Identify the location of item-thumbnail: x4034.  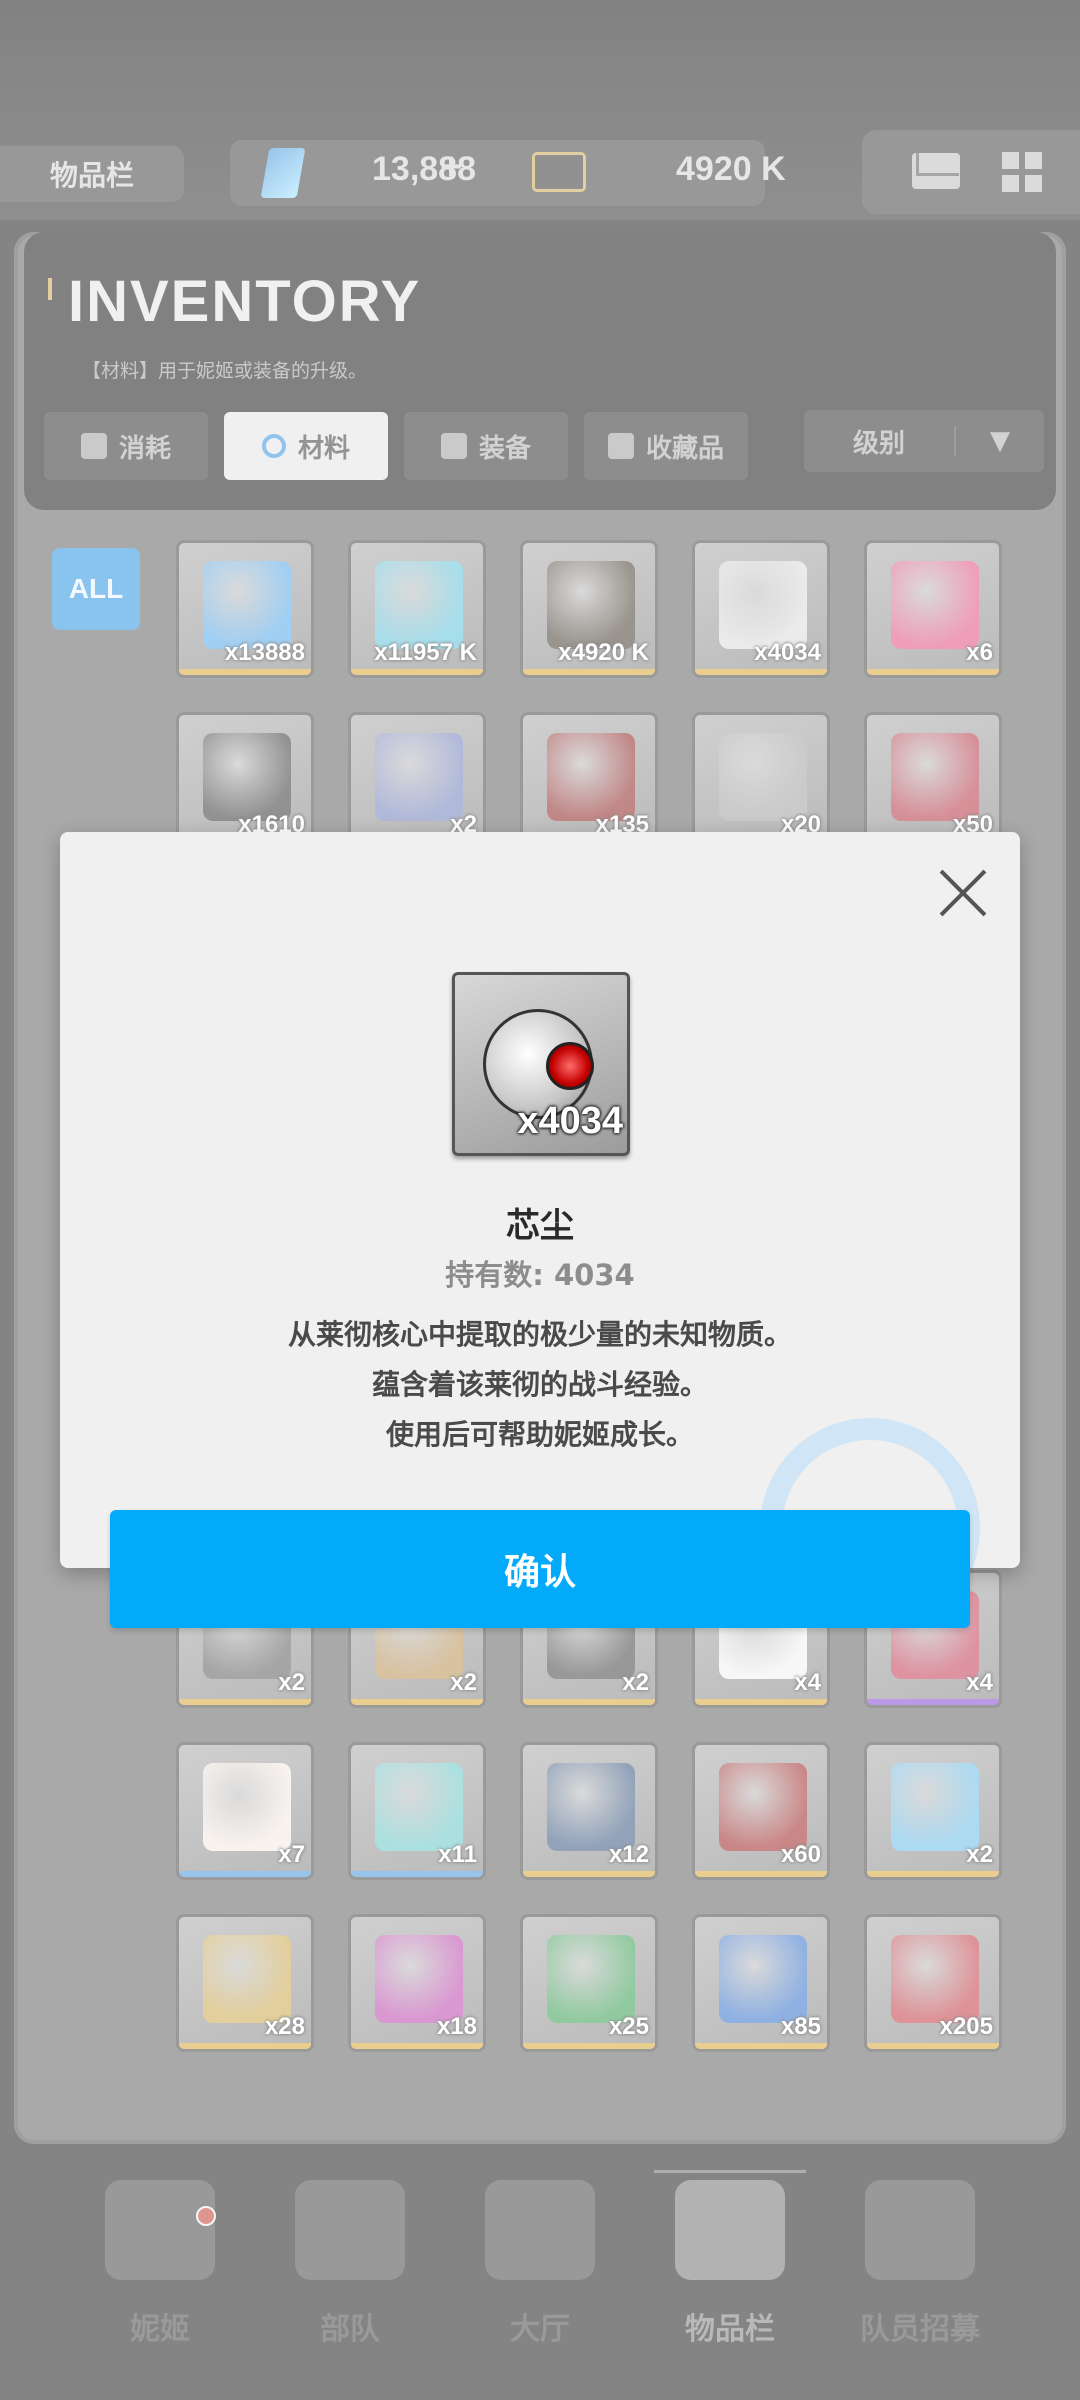
(541, 1064).